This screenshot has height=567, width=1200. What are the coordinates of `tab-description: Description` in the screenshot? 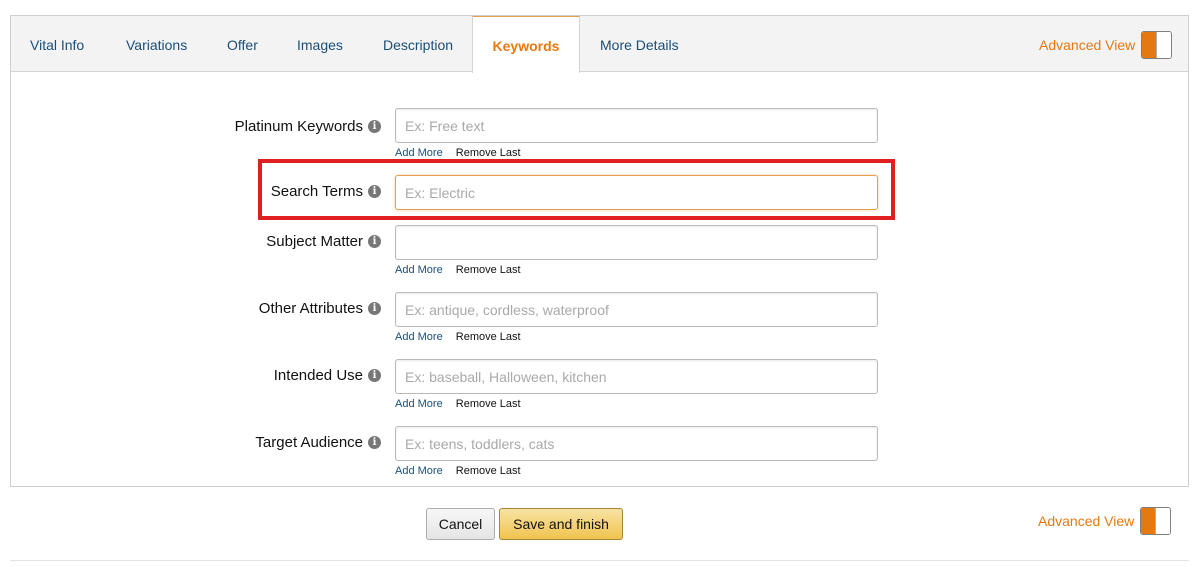 It's located at (418, 44).